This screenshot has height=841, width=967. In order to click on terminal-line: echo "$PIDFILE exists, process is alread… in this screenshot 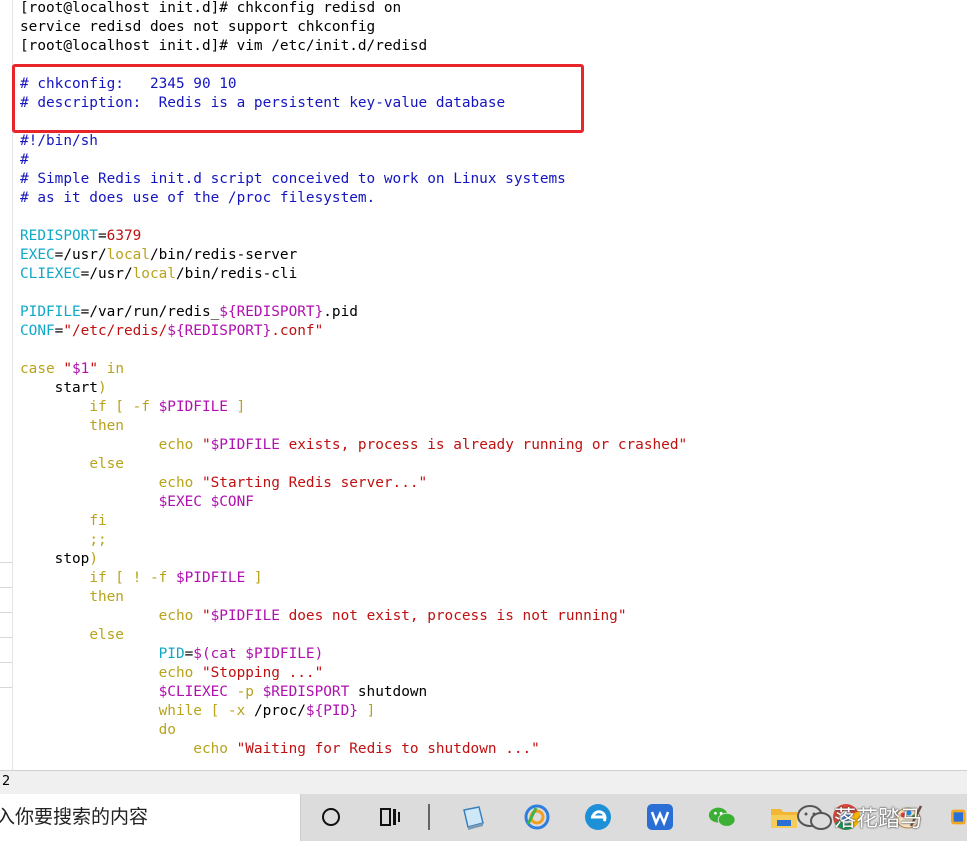, I will do `click(493, 445)`.